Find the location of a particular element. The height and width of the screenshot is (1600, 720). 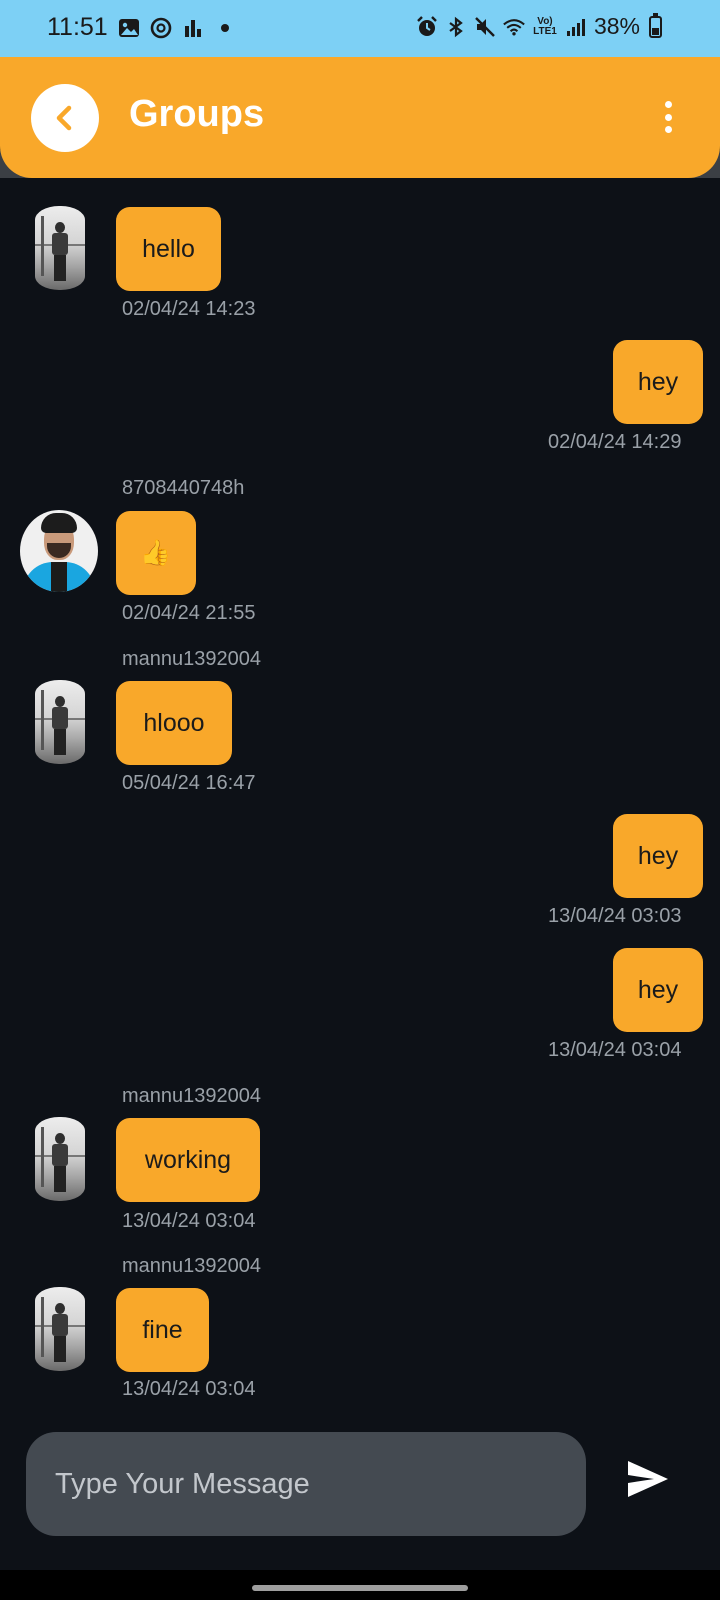

dot-icon is located at coordinates (225, 28).